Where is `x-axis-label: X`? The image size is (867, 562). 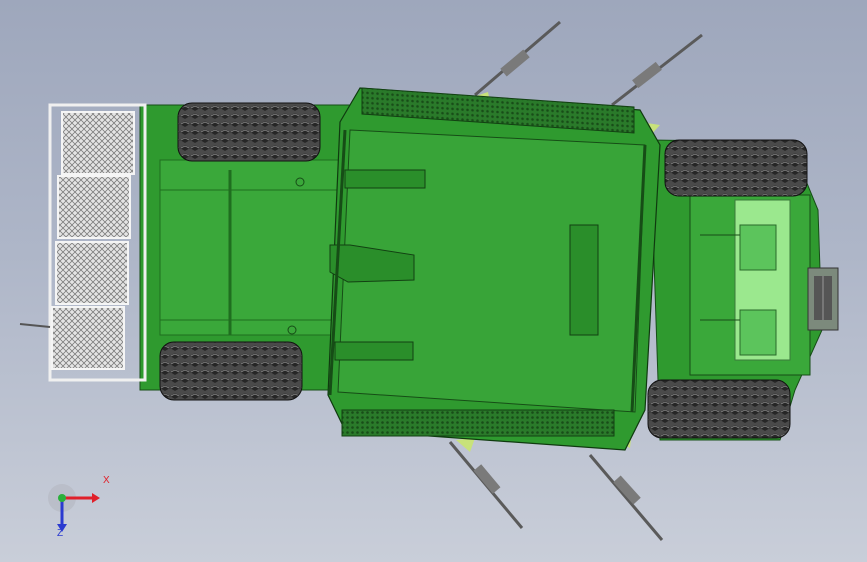 x-axis-label: X is located at coordinates (106, 480).